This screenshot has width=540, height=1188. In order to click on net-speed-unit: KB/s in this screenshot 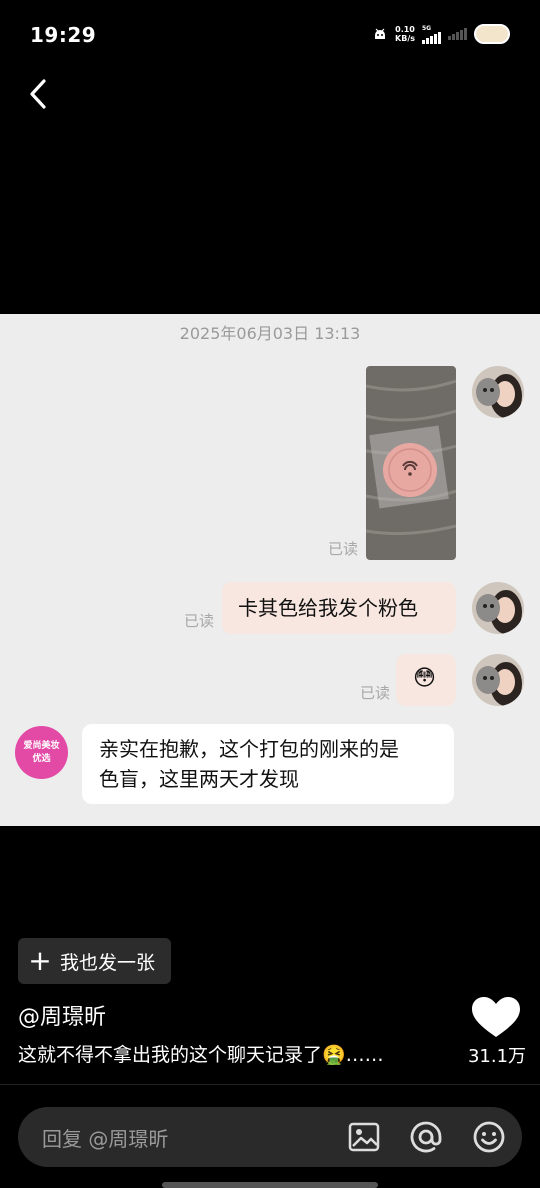, I will do `click(405, 38)`.